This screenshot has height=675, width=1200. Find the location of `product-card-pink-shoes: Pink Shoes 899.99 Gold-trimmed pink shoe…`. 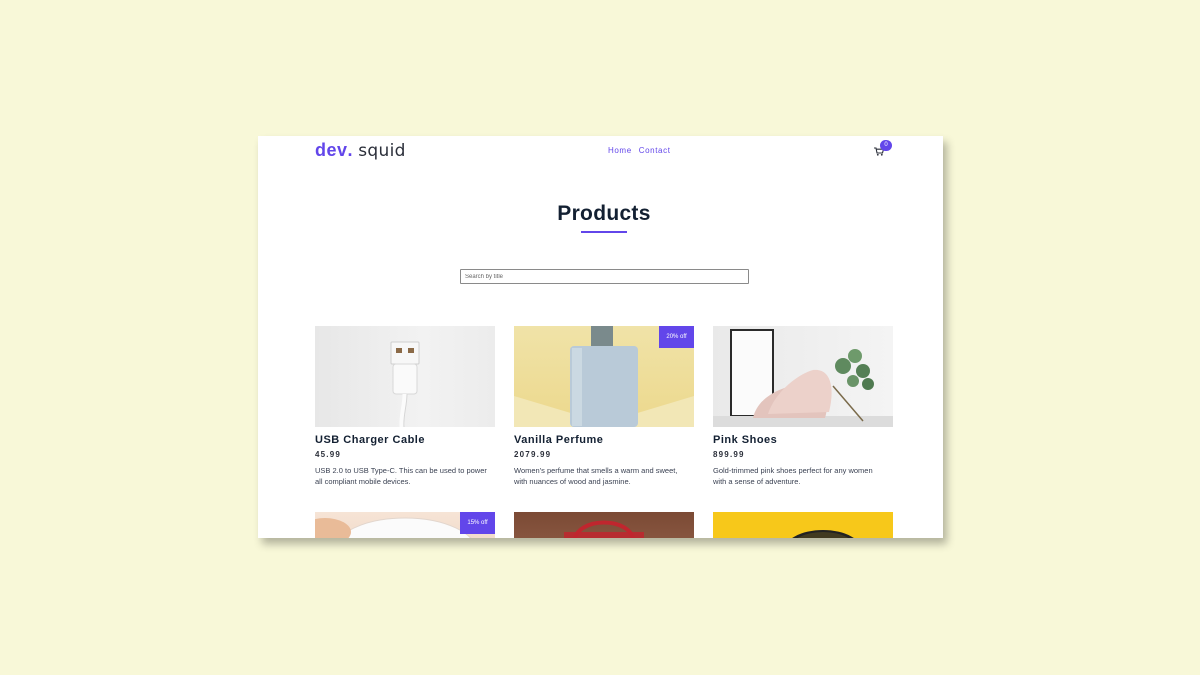

product-card-pink-shoes: Pink Shoes 899.99 Gold-trimmed pink shoe… is located at coordinates (803, 406).